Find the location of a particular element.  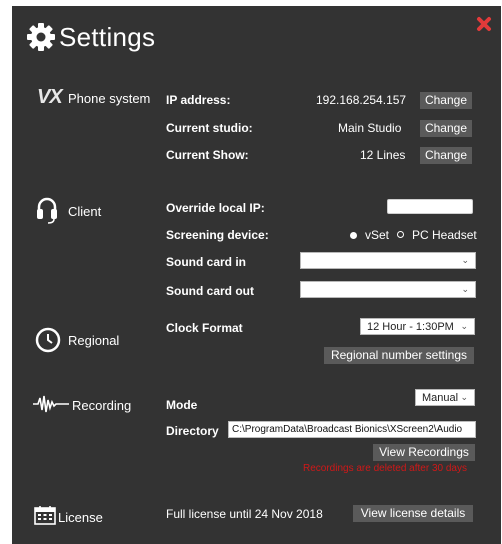

page-title: Settings is located at coordinates (107, 37).